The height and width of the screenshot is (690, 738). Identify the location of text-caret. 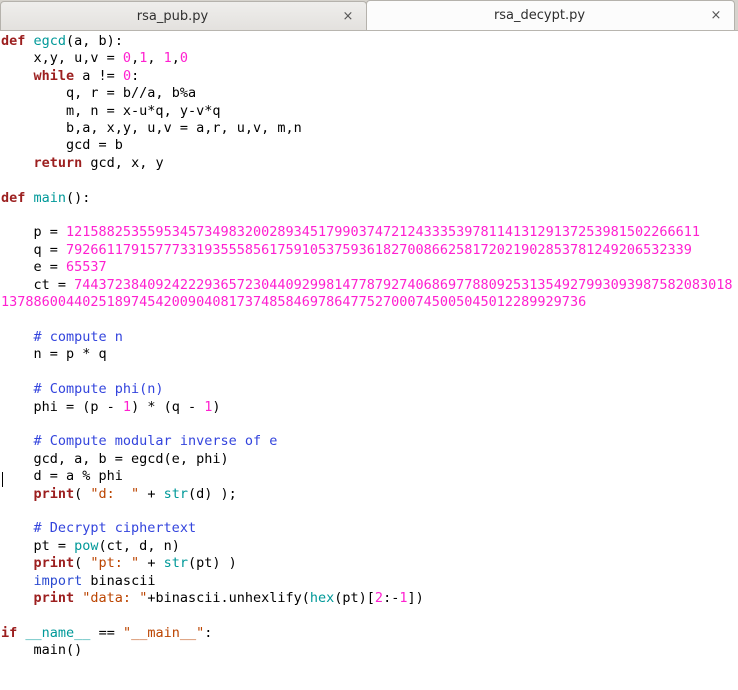
(2, 479).